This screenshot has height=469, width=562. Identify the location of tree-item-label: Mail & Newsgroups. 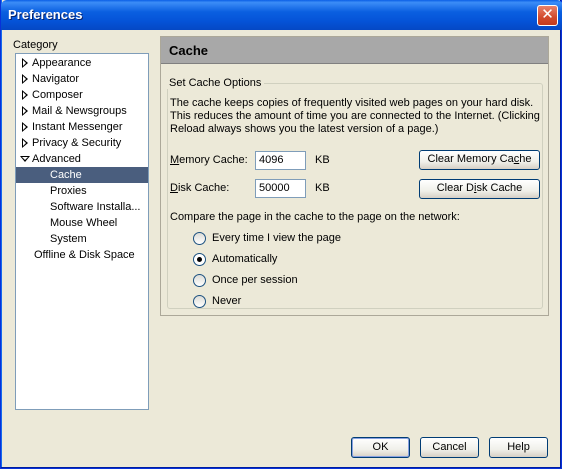
(79, 111).